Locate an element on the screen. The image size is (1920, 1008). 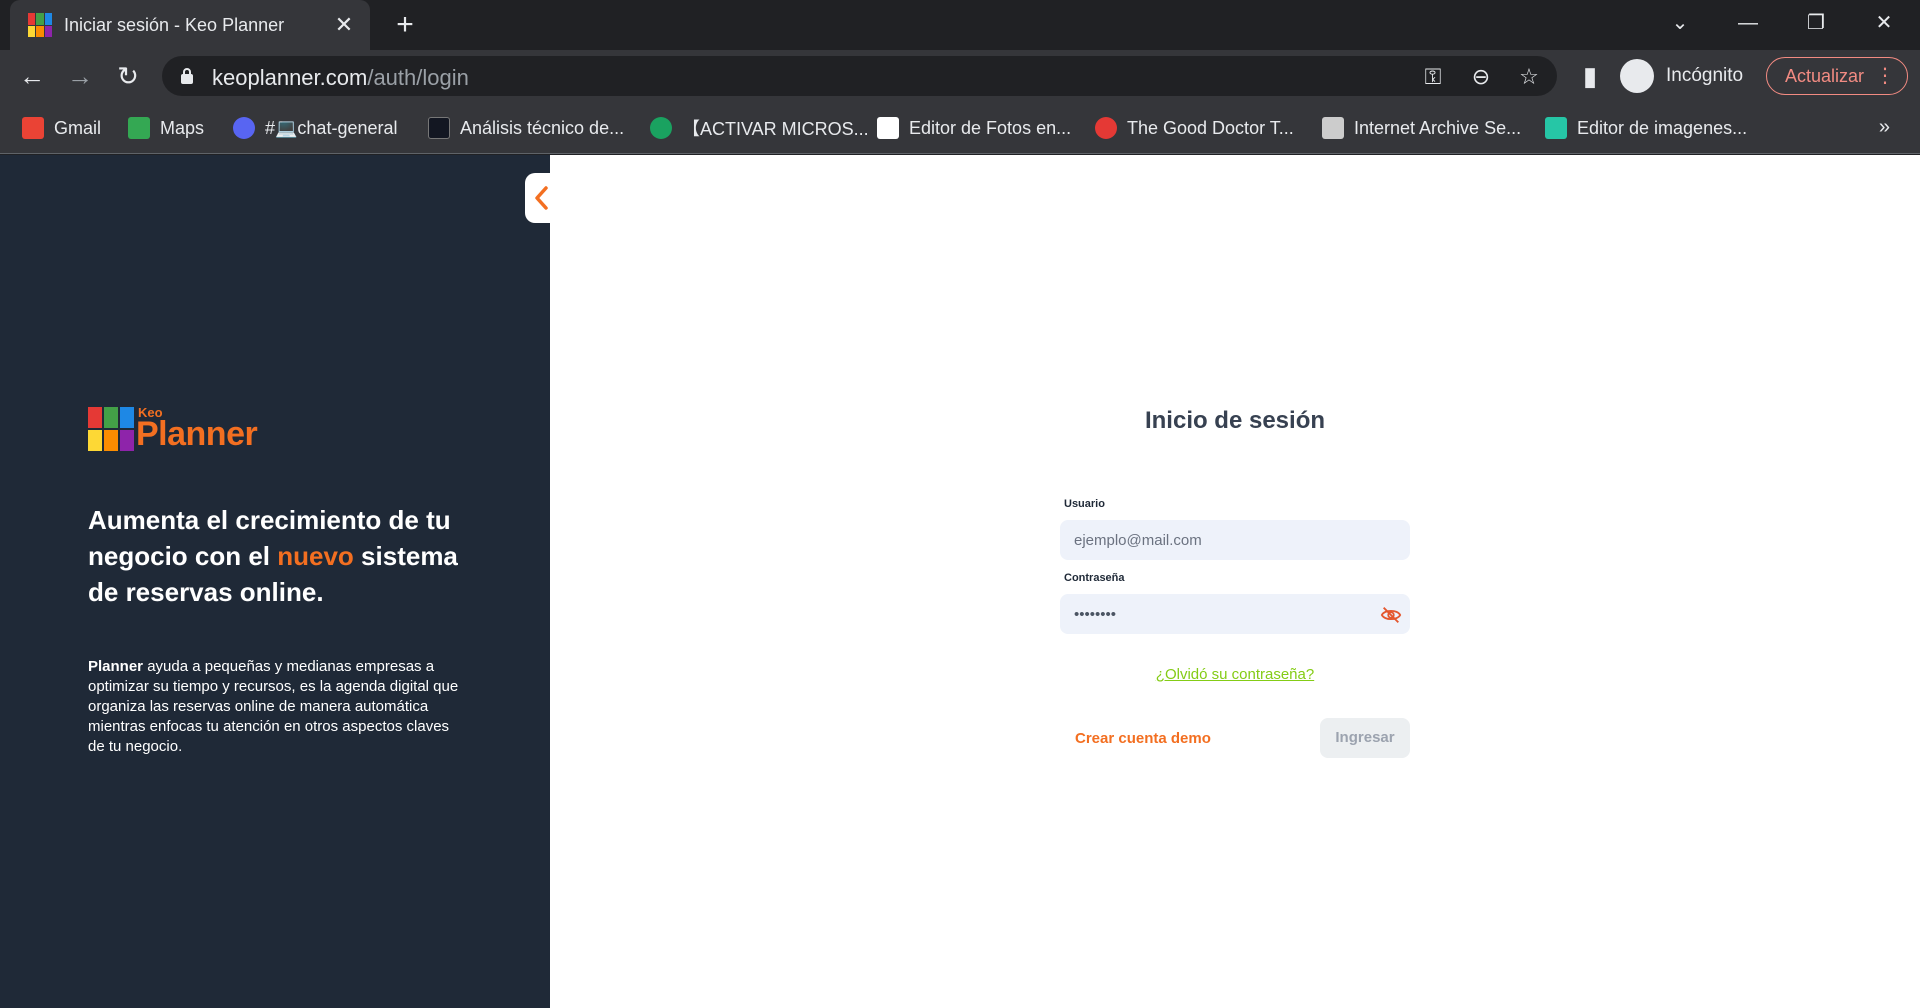
update-button: Actualizar ⋮ is located at coordinates (1837, 76).